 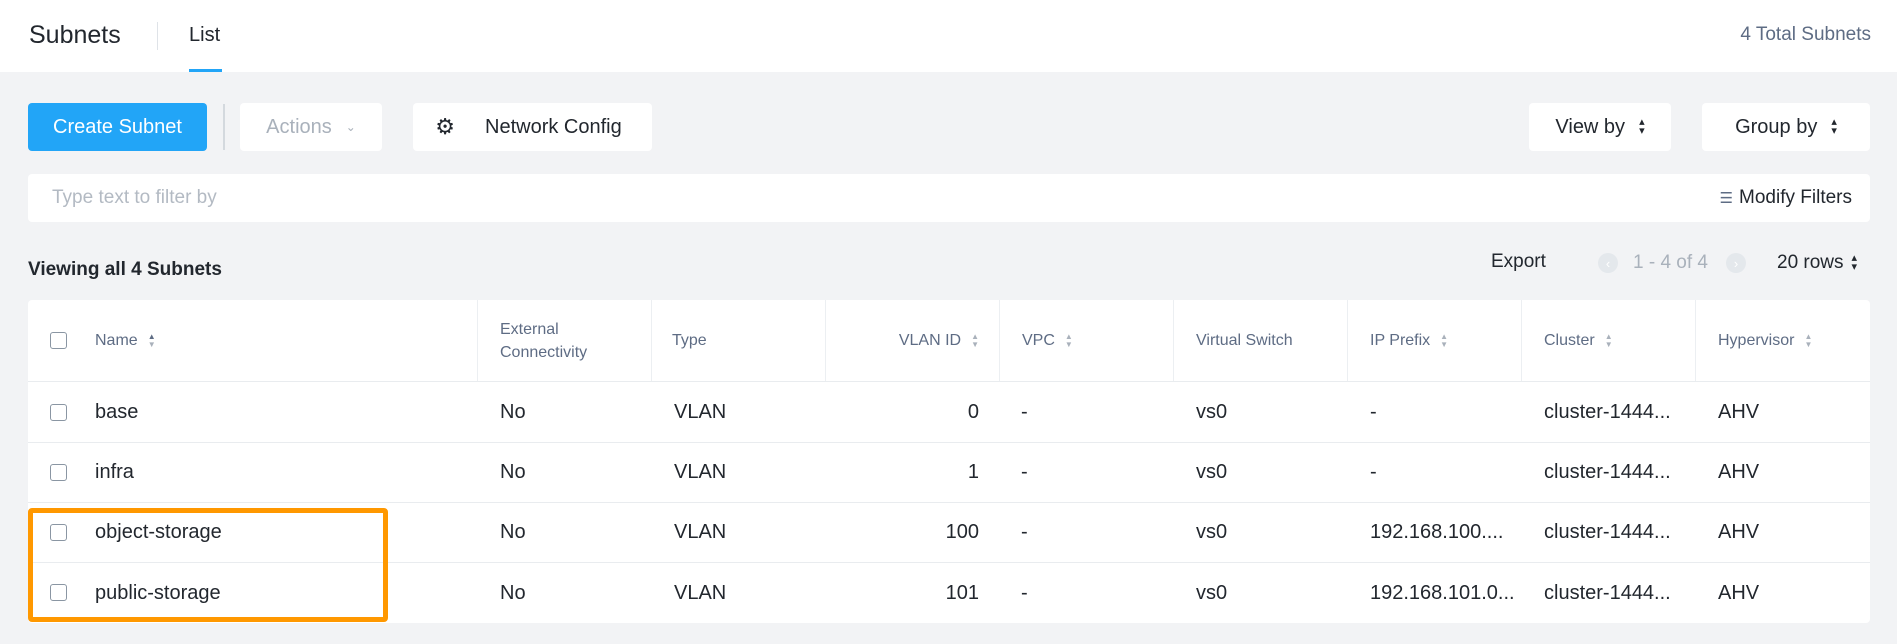 I want to click on column-header-virtual-switch: Virtual Switch, so click(x=1260, y=340).